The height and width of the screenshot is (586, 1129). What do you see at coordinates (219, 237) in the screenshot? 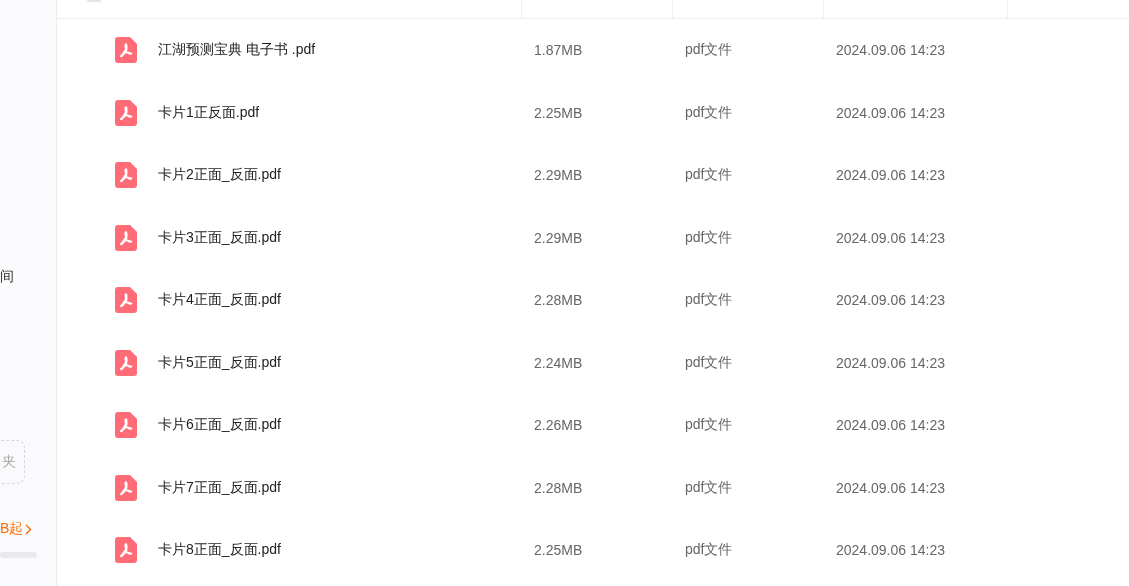
I see `file-name: 卡片3正面_反面.pdf` at bounding box center [219, 237].